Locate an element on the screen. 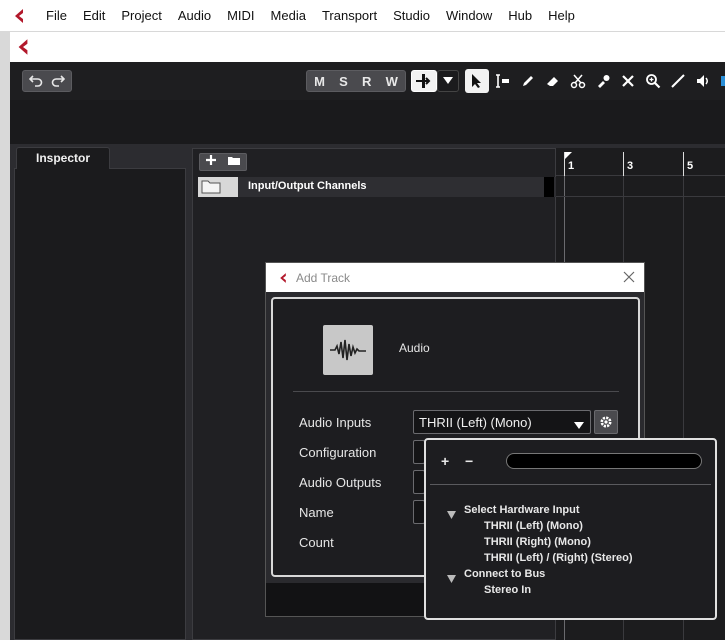  pencil-icon is located at coordinates (528, 81).